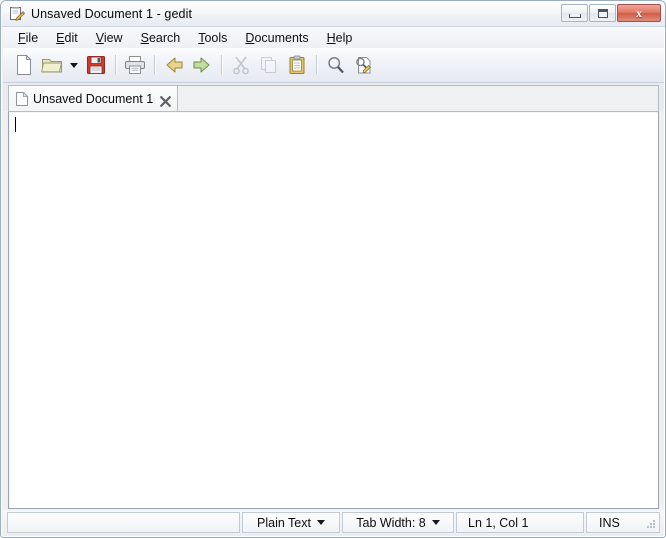 The height and width of the screenshot is (538, 666). Describe the element at coordinates (28, 38) in the screenshot. I see `menu-item-file: File` at that location.